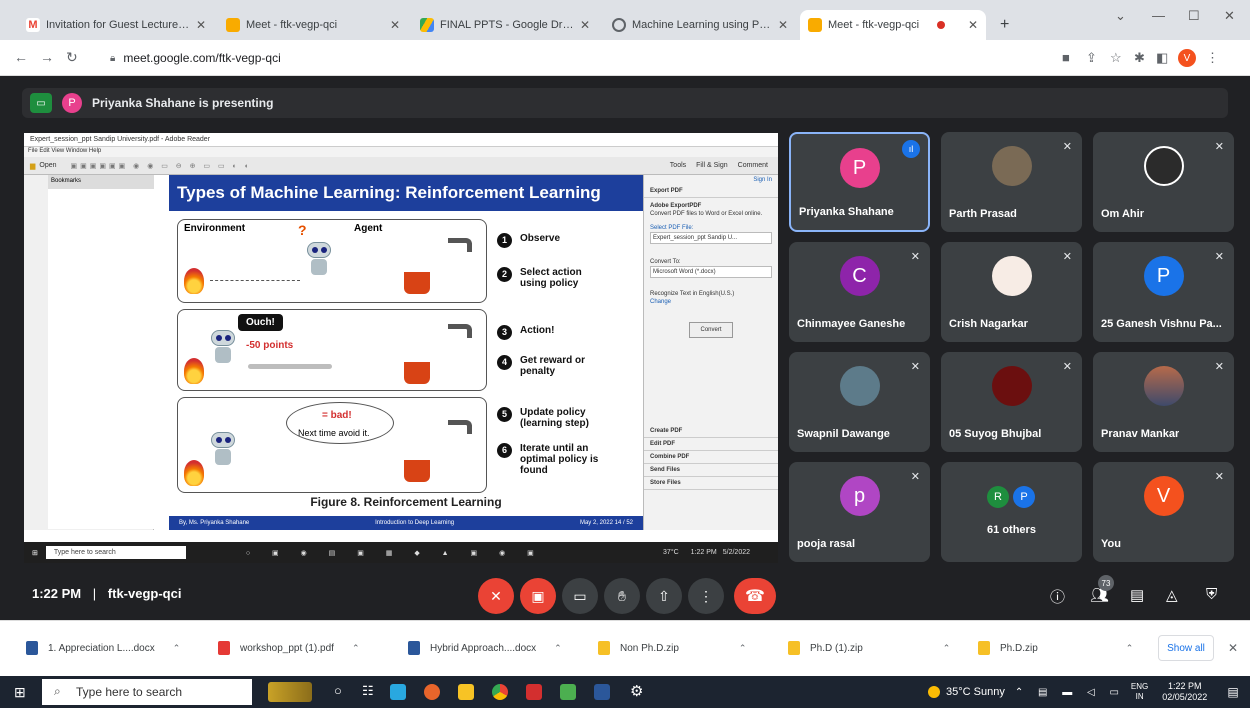  I want to click on meet-icon, so click(815, 25).